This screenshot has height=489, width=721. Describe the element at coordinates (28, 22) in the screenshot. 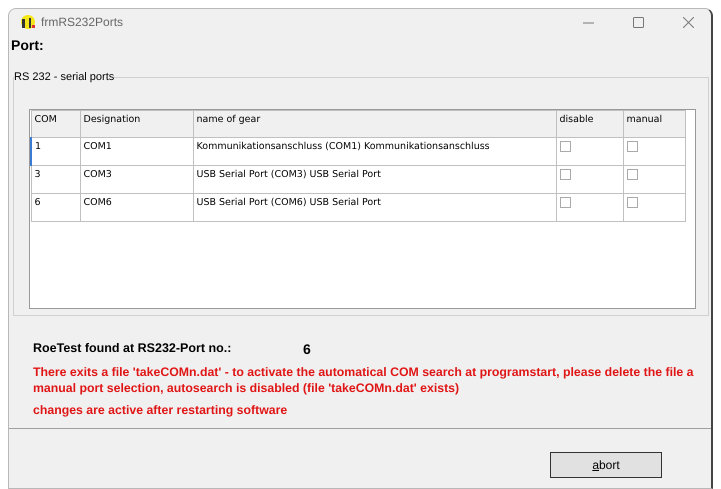

I see `app-icon` at that location.